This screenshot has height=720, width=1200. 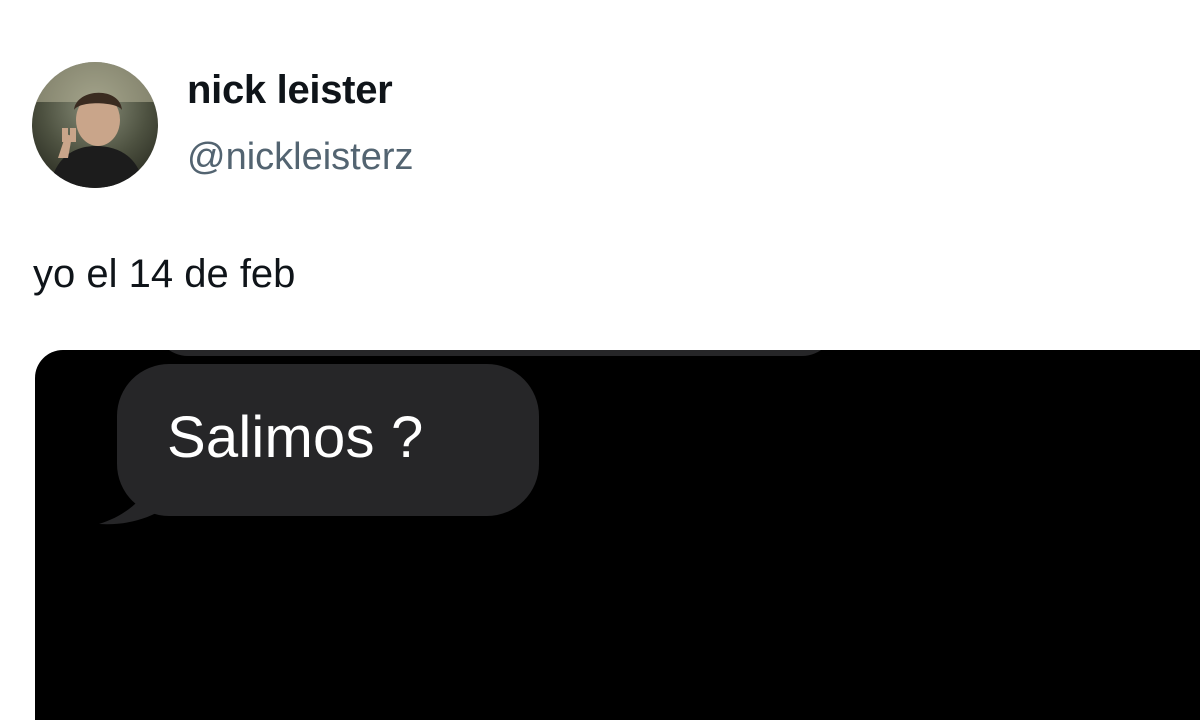 I want to click on author-display-name: nick leister, so click(x=290, y=90).